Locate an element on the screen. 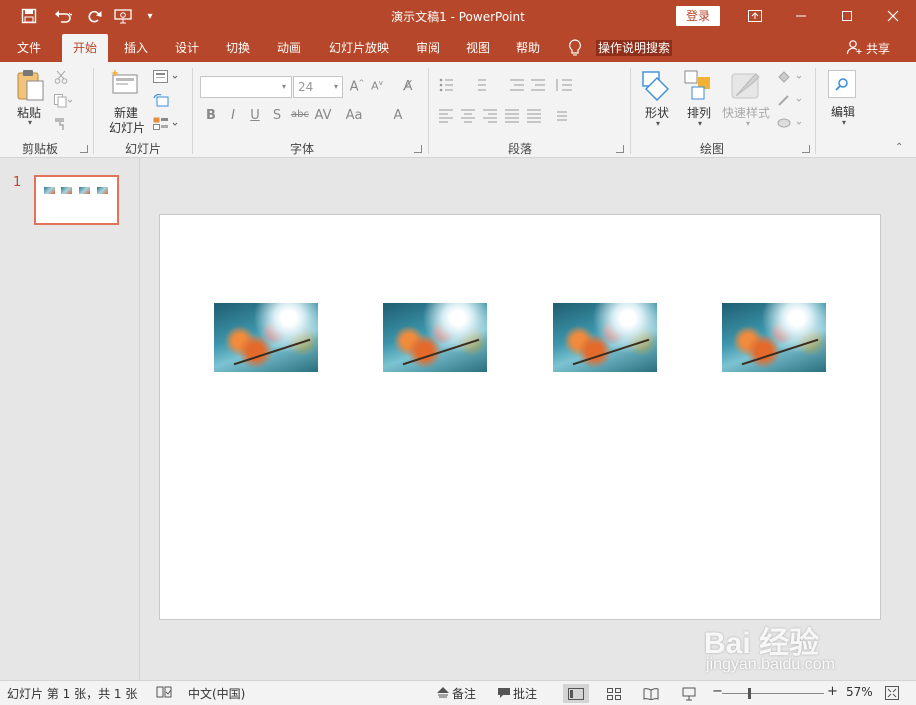 This screenshot has width=916, height=705. share-icon is located at coordinates (854, 48).